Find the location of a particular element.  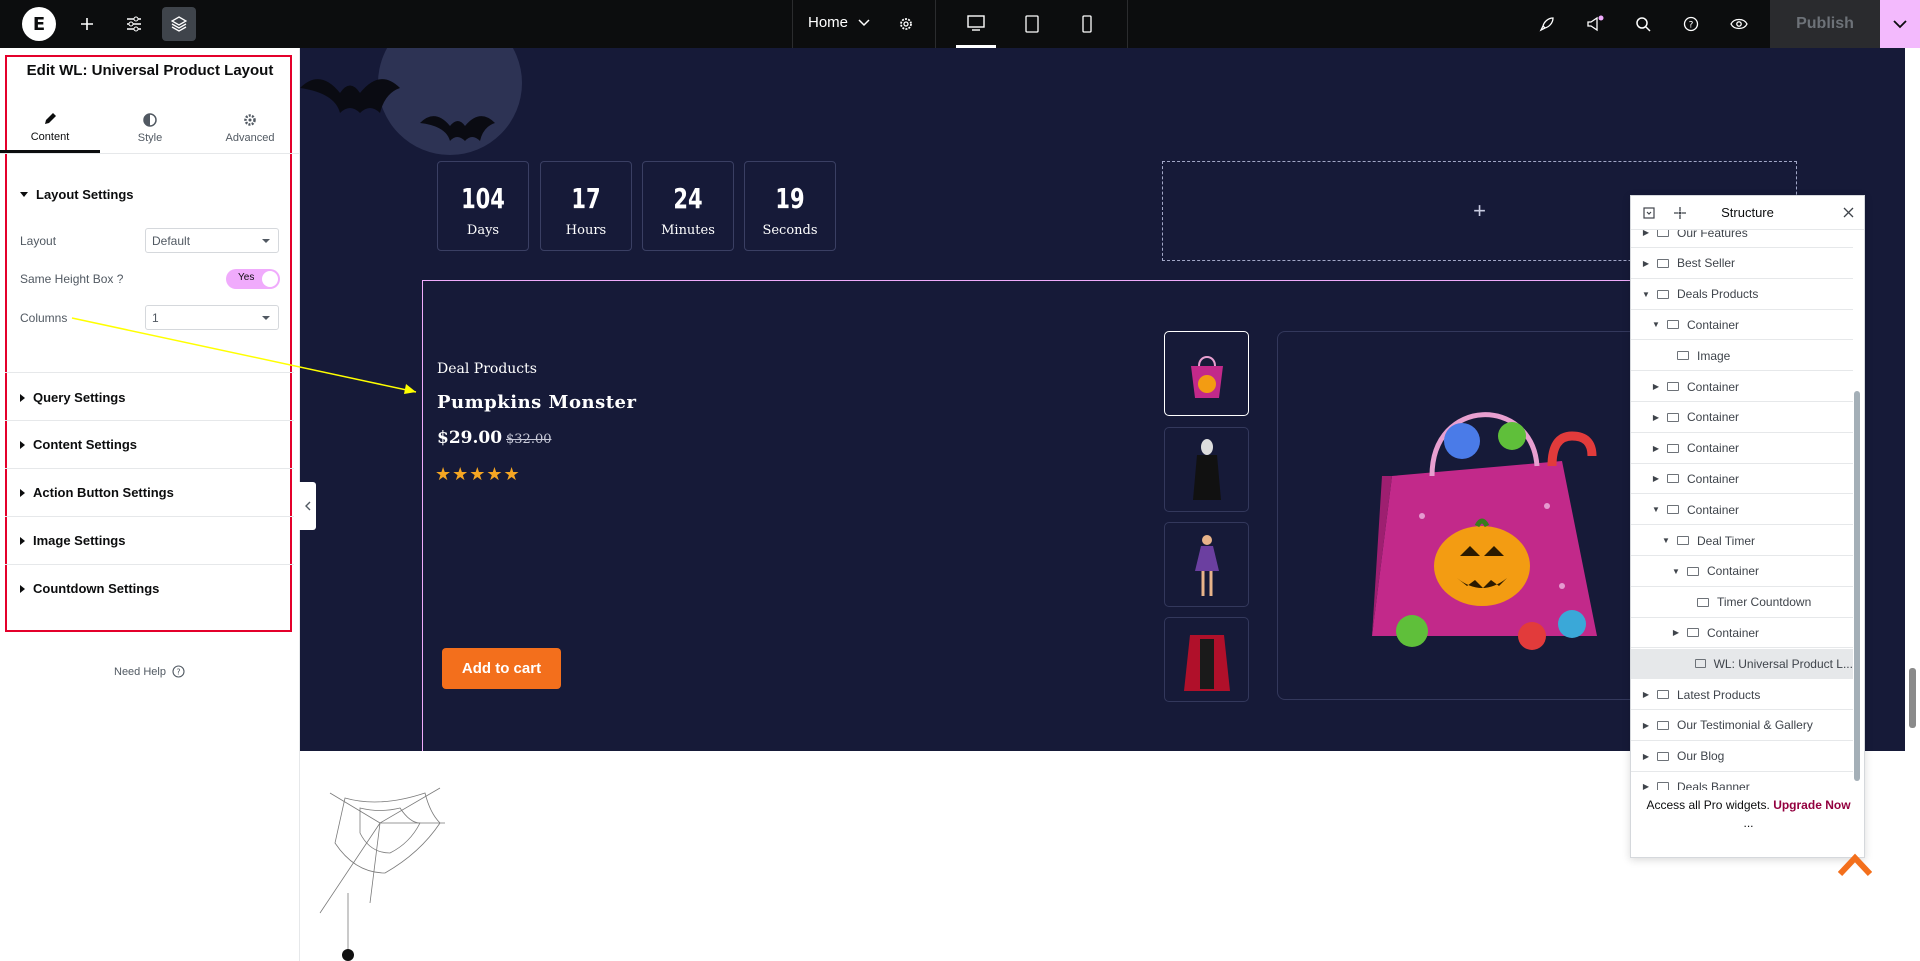

countdown-label: Hours is located at coordinates (586, 230).